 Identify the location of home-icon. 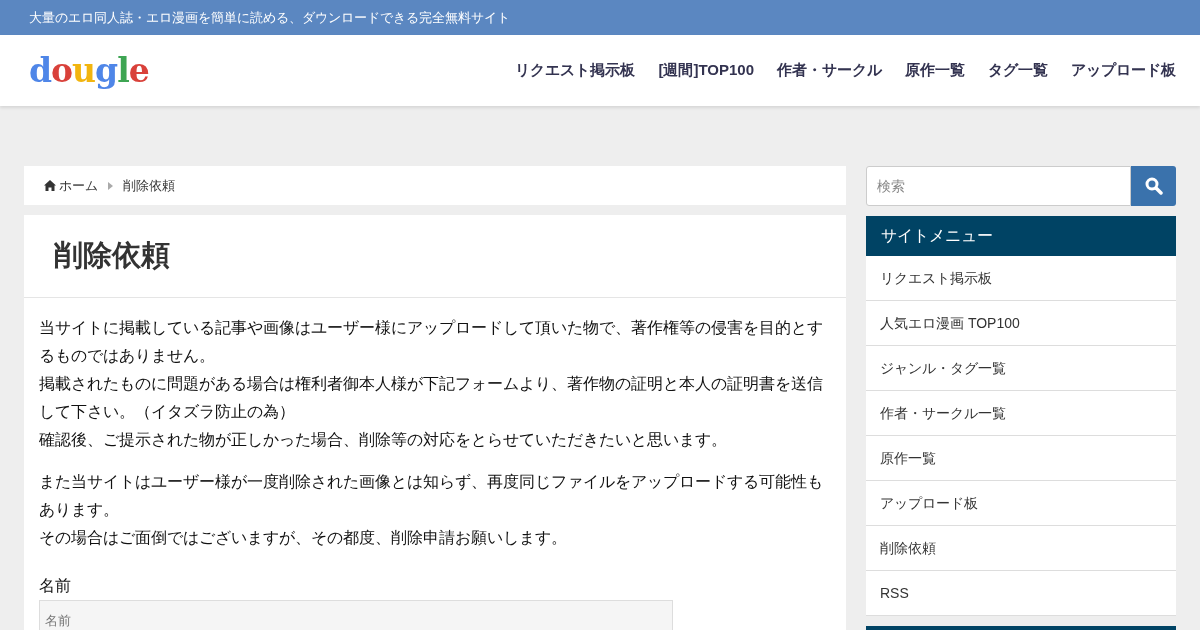
(50, 185).